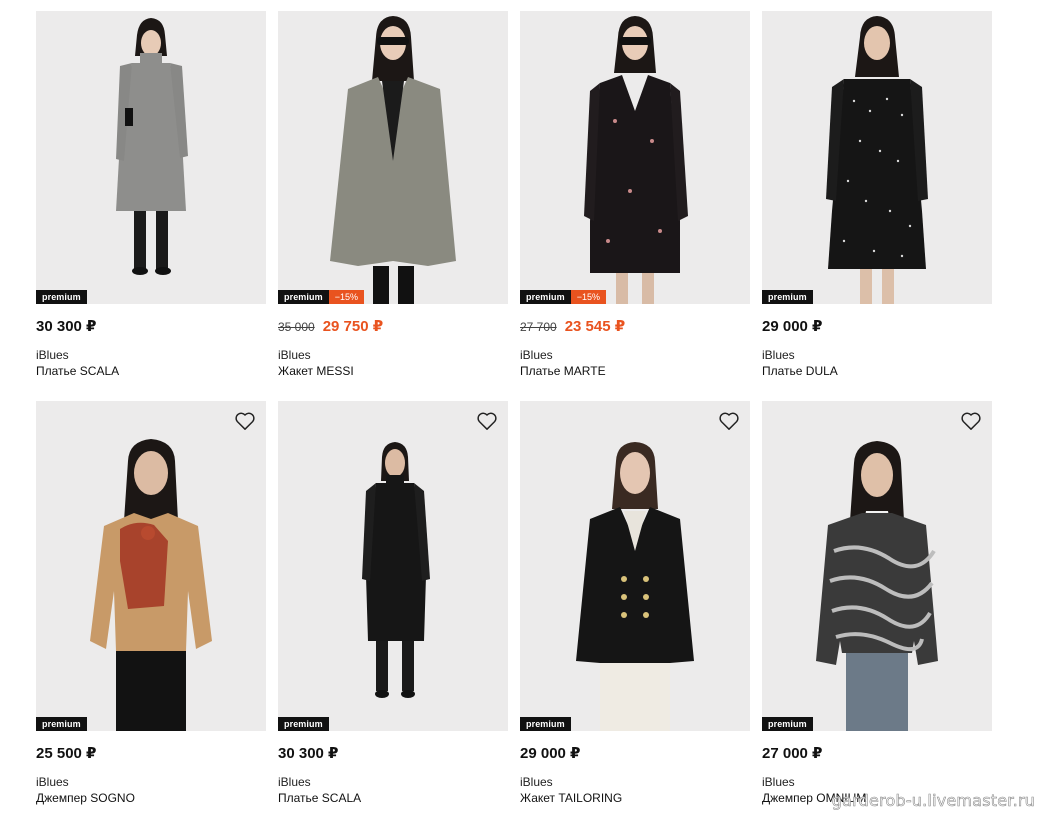 This screenshot has width=1045, height=820. Describe the element at coordinates (877, 754) in the screenshot. I see `price-line: 27 000 ₽` at that location.